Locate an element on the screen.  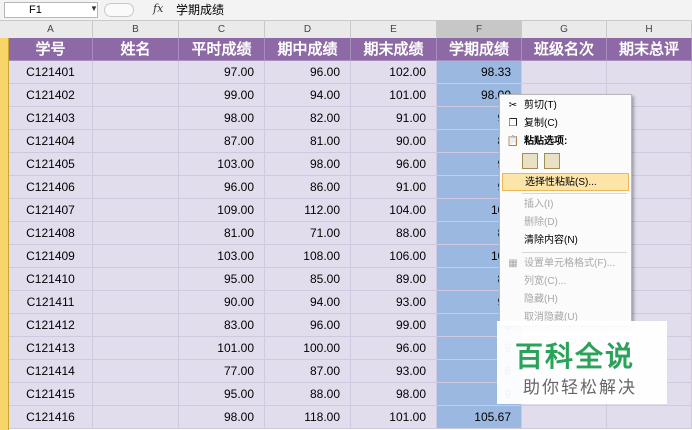
regular-score-cell: 96.00 is located at coordinates (222, 187).